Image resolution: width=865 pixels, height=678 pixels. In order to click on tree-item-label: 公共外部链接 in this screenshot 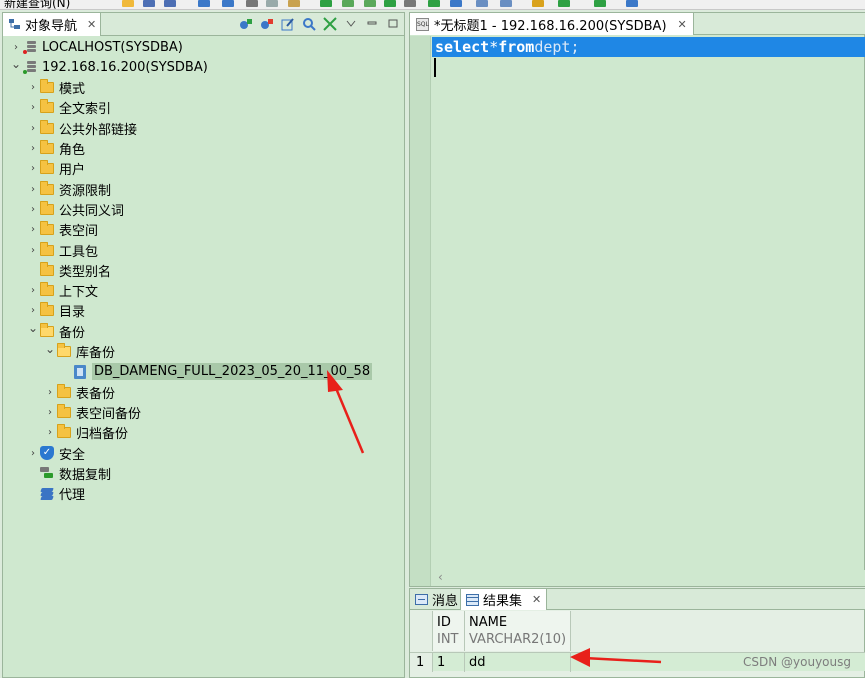, I will do `click(98, 130)`.